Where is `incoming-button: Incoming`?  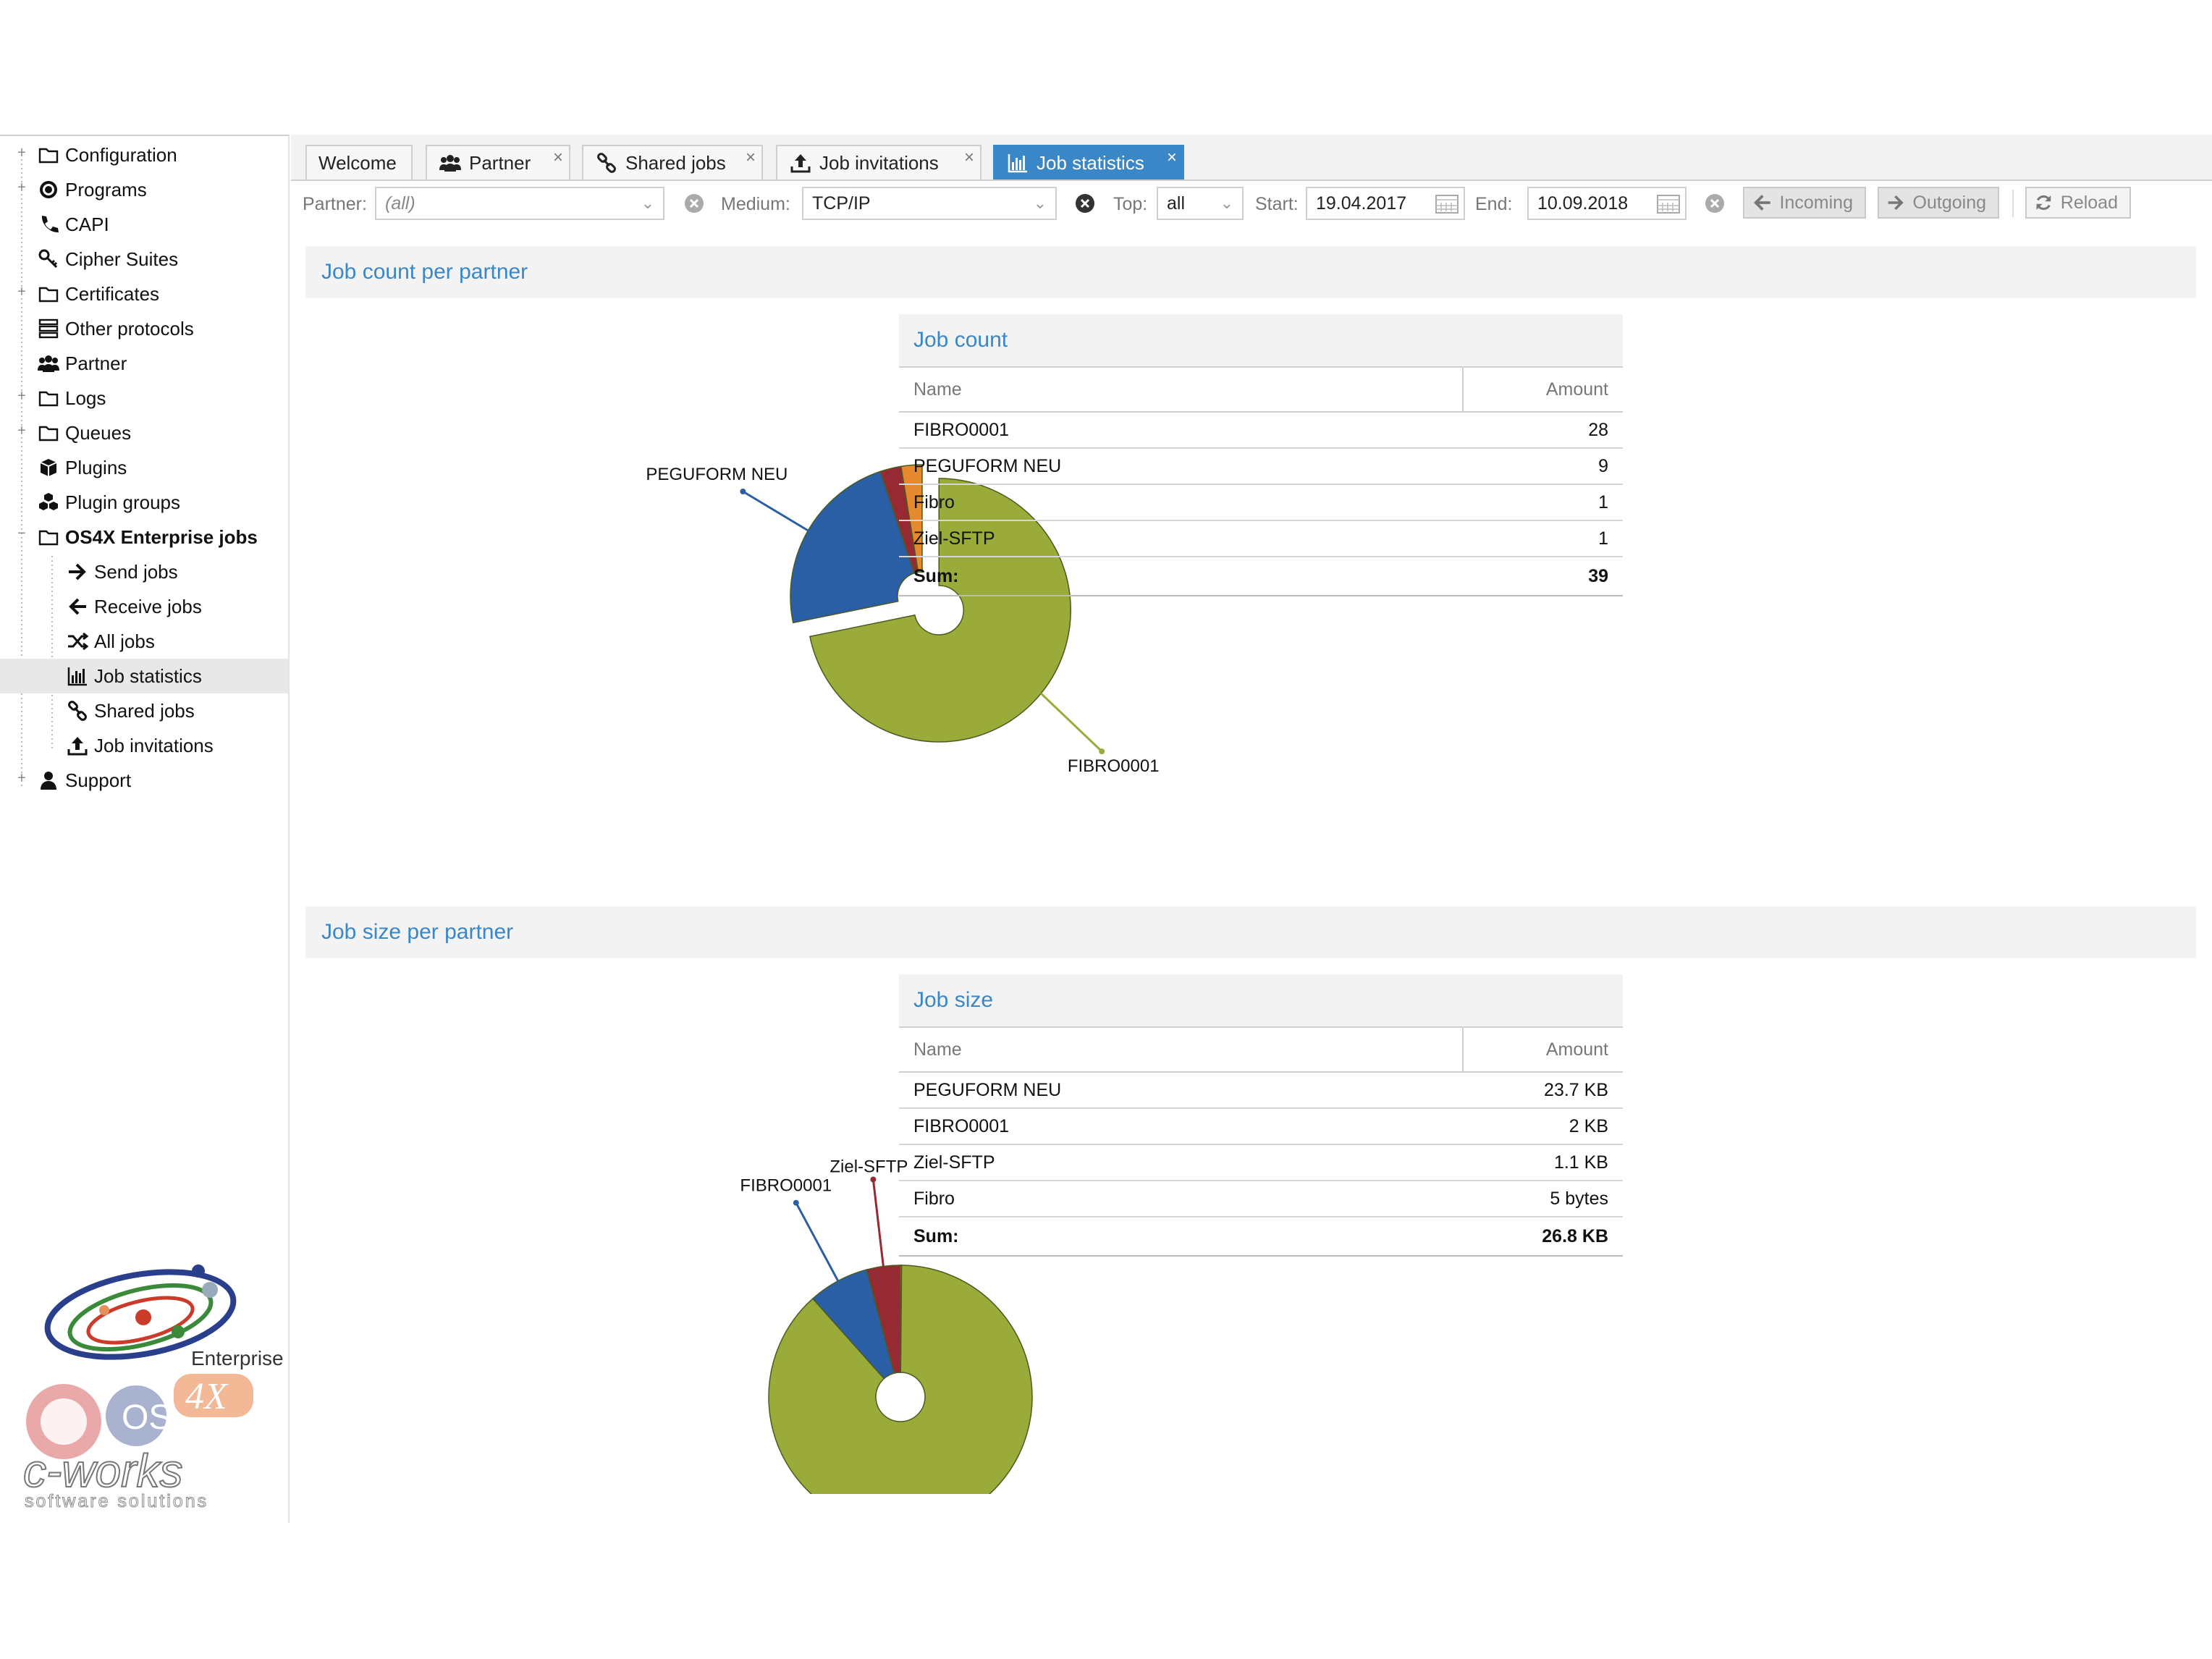 incoming-button: Incoming is located at coordinates (1804, 203).